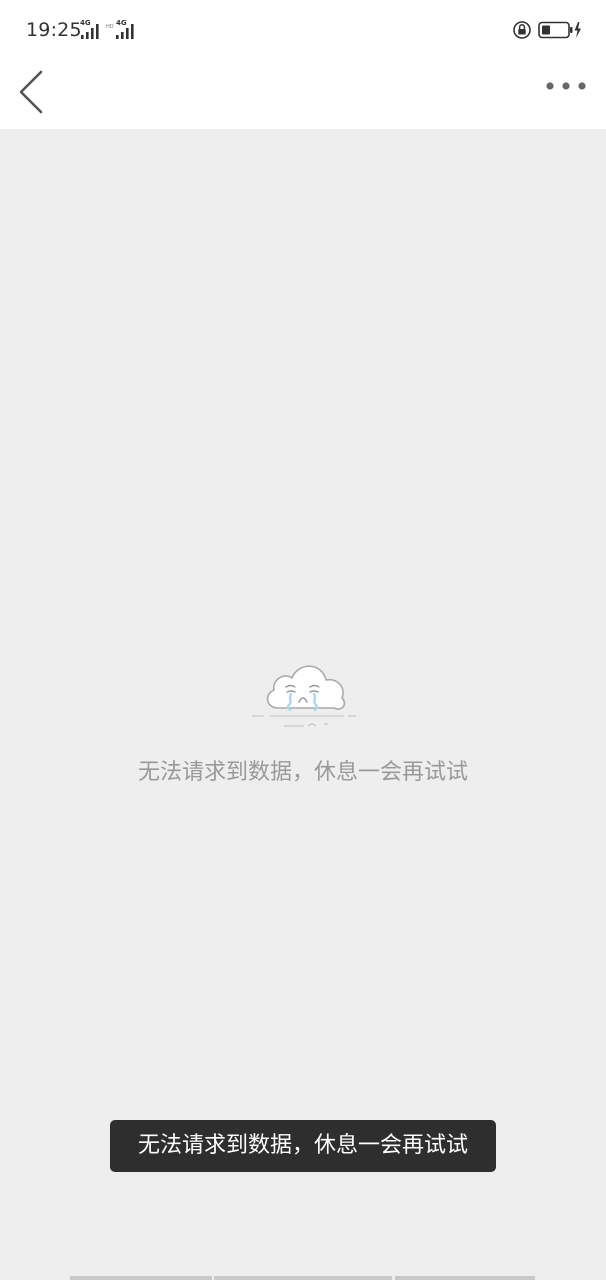  I want to click on top-nav-bar, so click(303, 94).